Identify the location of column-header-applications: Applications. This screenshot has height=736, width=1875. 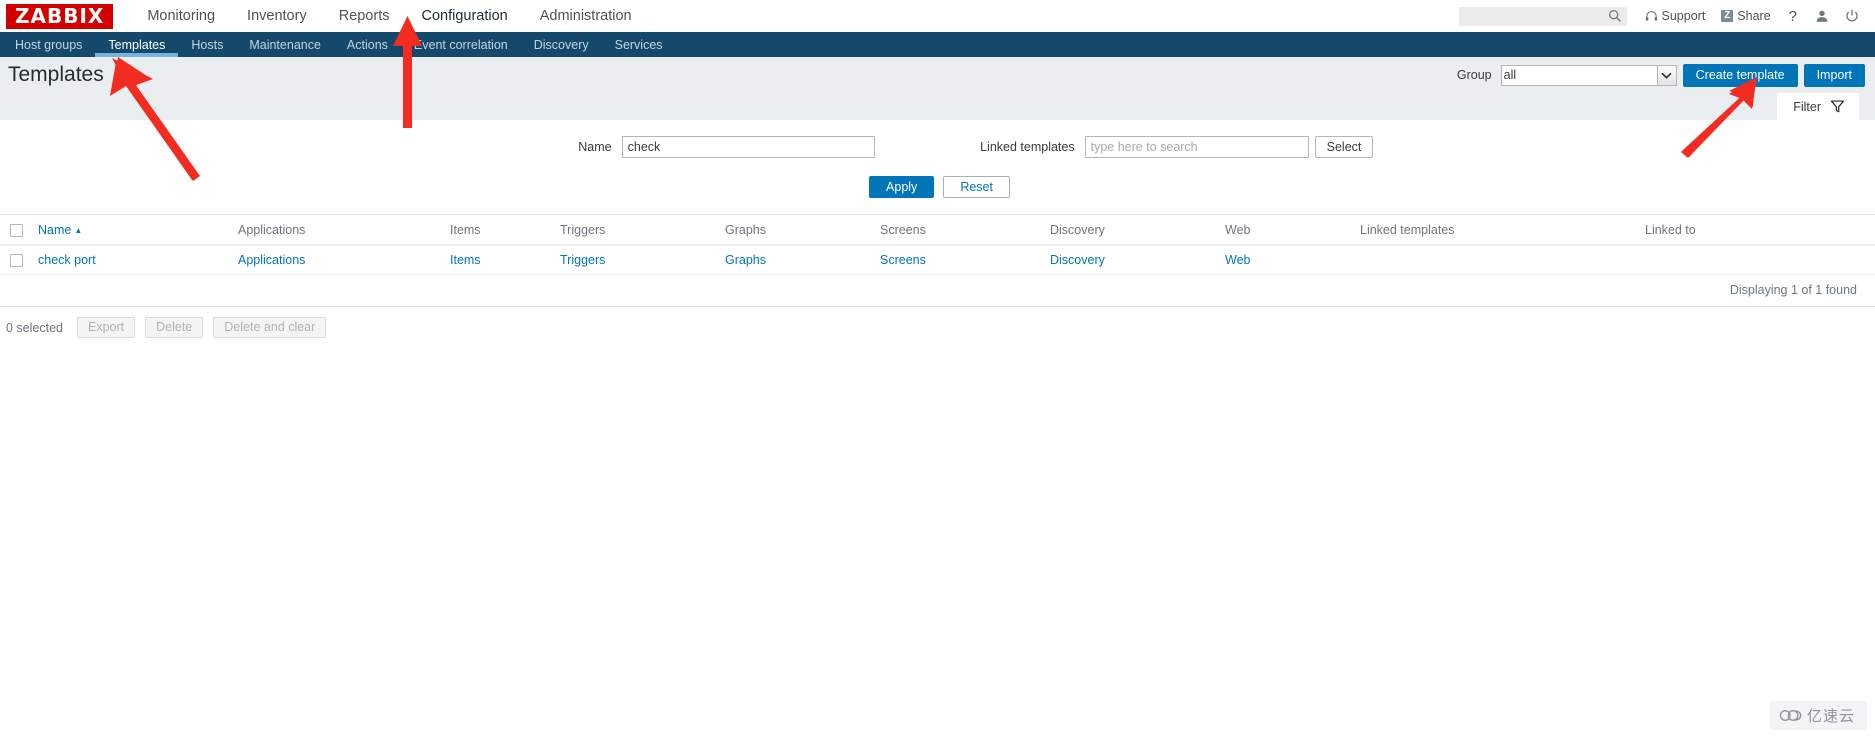
(340, 231).